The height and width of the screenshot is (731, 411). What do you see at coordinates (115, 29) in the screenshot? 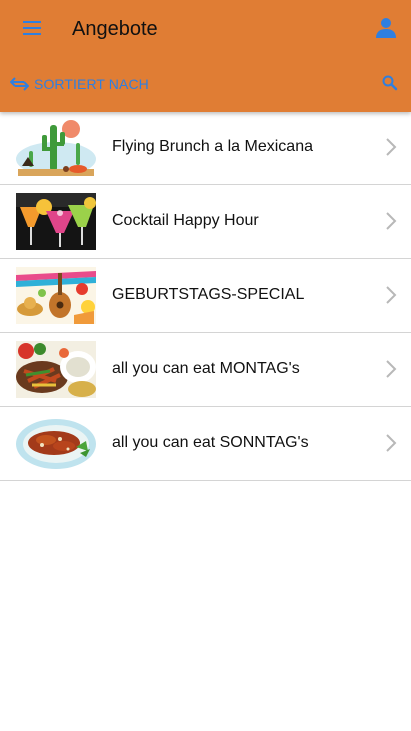
I see `page-title: Angebote` at bounding box center [115, 29].